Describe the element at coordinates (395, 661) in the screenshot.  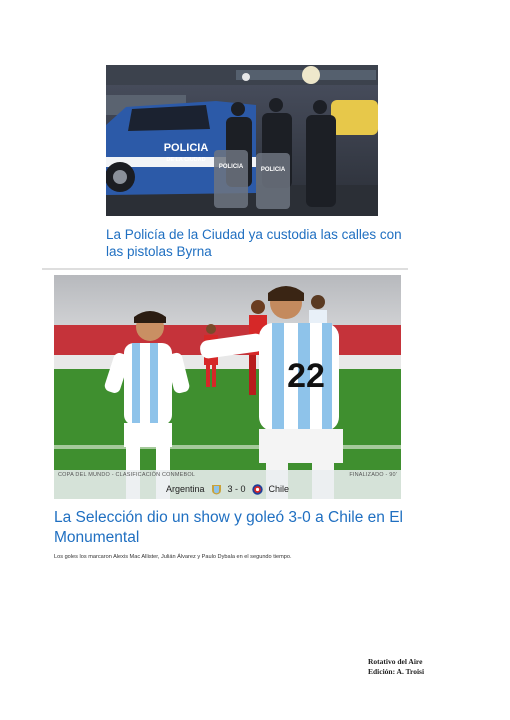
I see `publication-name: Rotativo del Aire` at that location.